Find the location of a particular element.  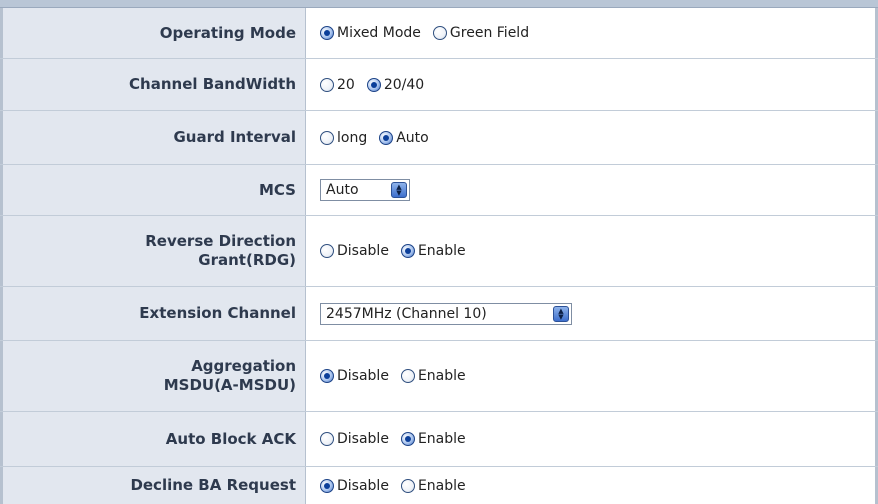

row-guard-interval: Guard Interval long Auto is located at coordinates (439, 137).